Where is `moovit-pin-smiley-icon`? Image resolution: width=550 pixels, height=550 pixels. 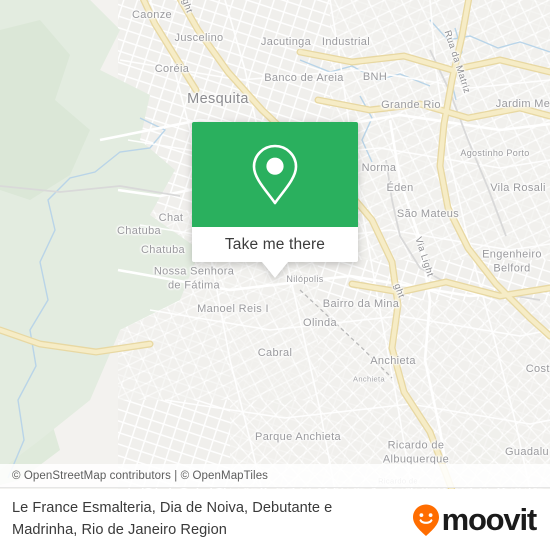
moovit-pin-smiley-icon is located at coordinates (425, 520).